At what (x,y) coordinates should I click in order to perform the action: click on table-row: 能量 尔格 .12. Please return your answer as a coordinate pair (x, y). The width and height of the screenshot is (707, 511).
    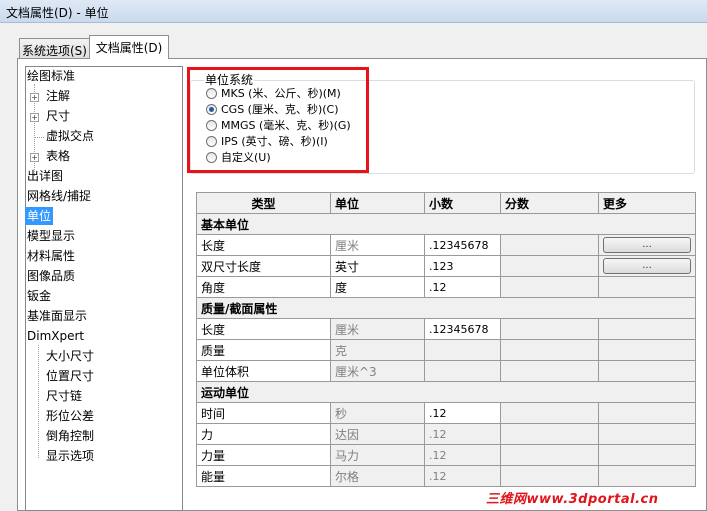
    Looking at the image, I should click on (446, 476).